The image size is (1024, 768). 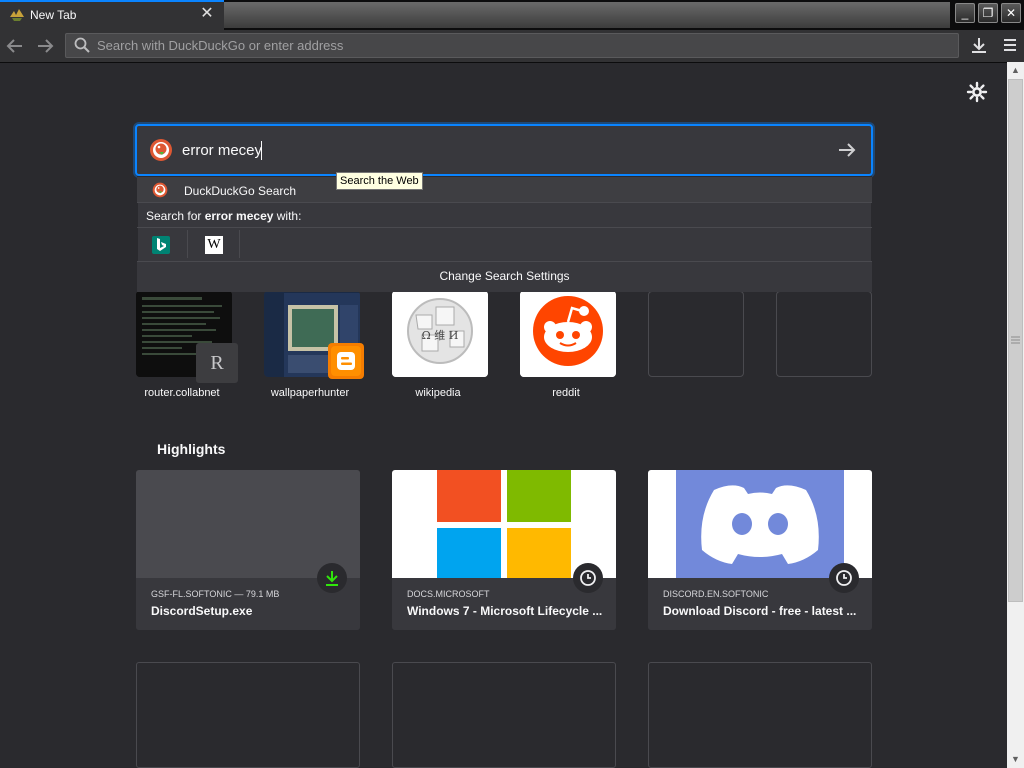 I want to click on search-for-label: Search for error mecey with:, so click(x=223, y=216).